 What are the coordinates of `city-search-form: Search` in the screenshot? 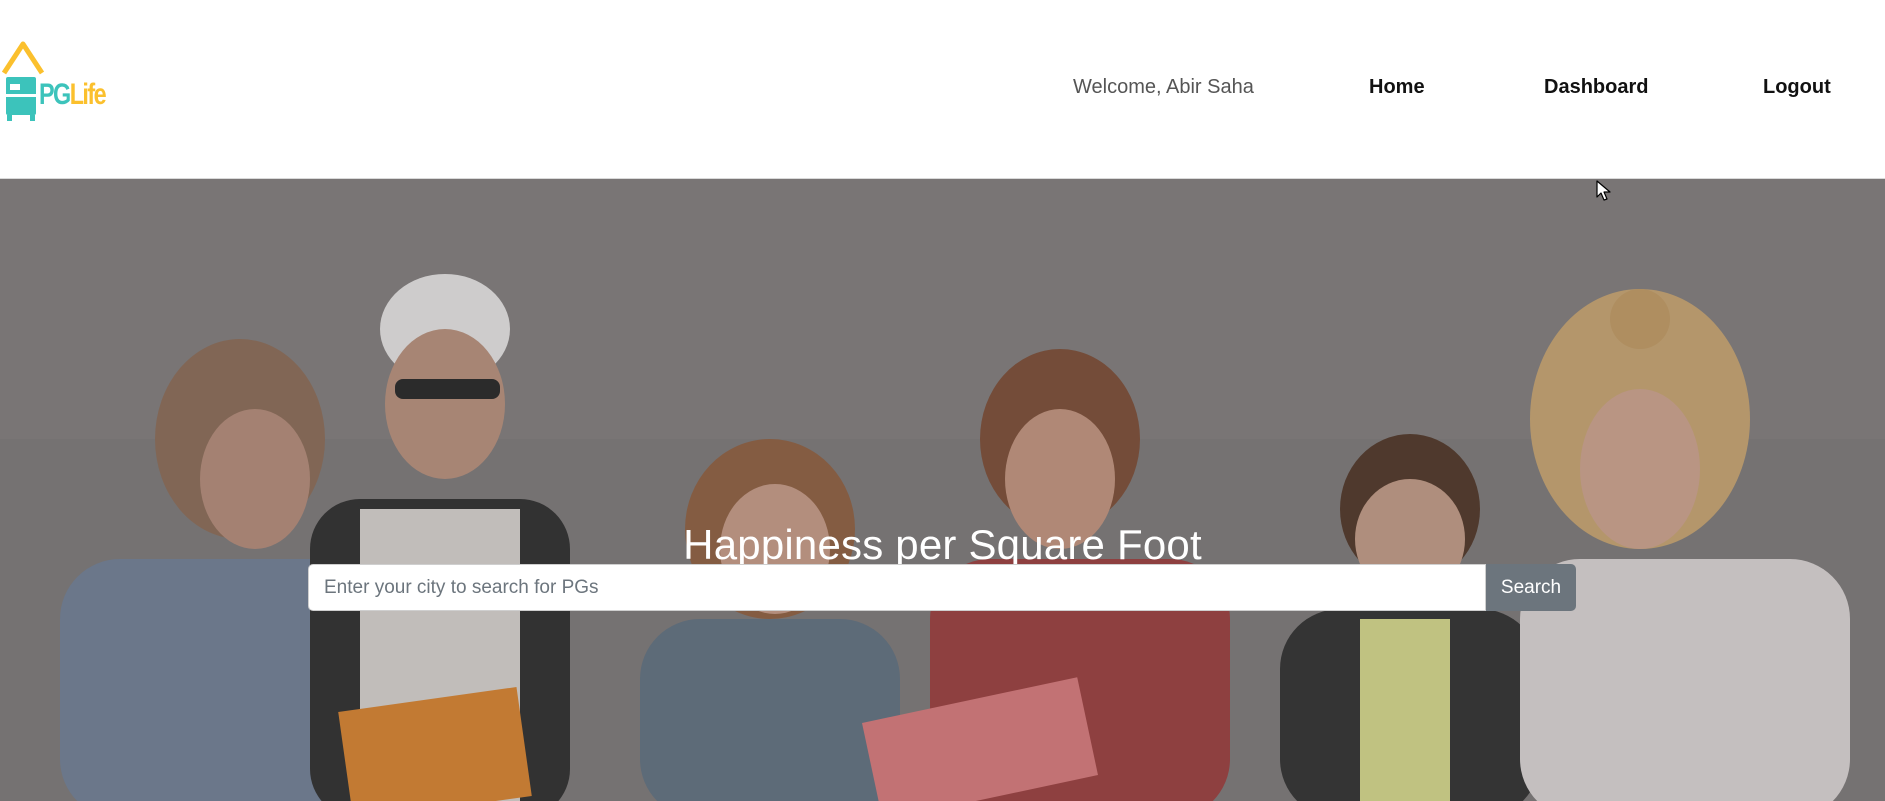 It's located at (942, 587).